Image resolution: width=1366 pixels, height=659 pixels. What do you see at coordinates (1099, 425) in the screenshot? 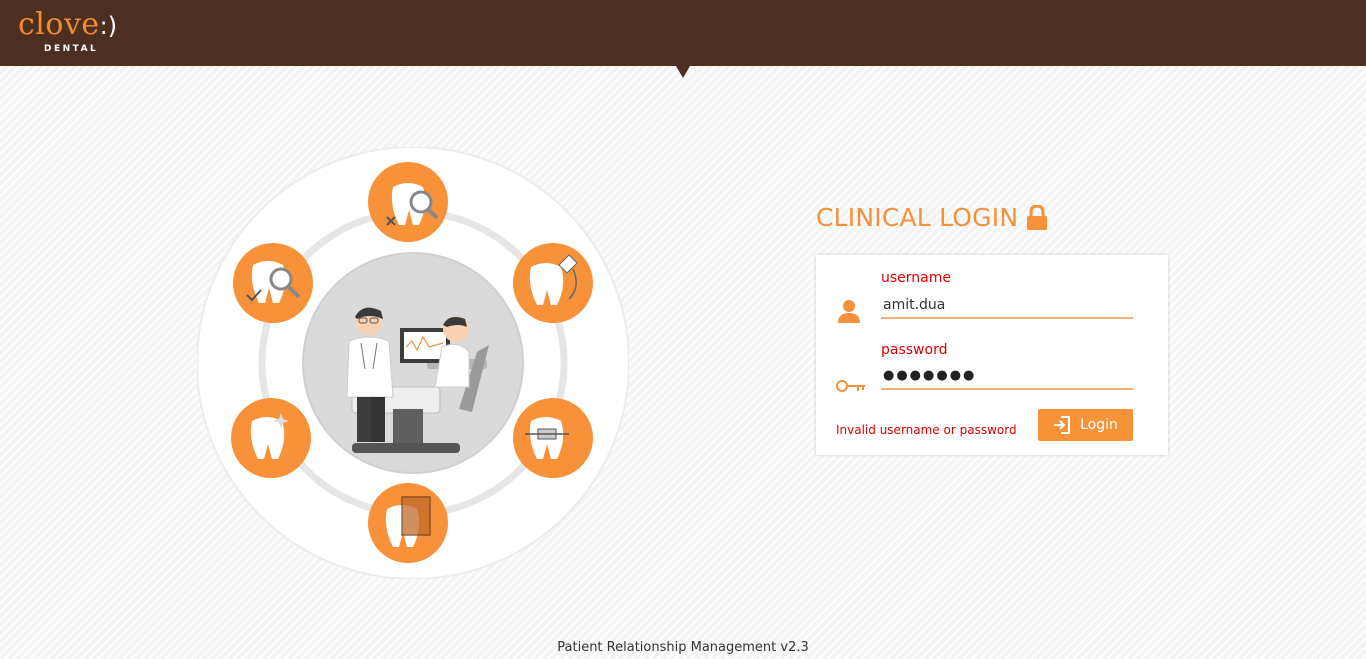
I see `login-button-label: Login` at bounding box center [1099, 425].